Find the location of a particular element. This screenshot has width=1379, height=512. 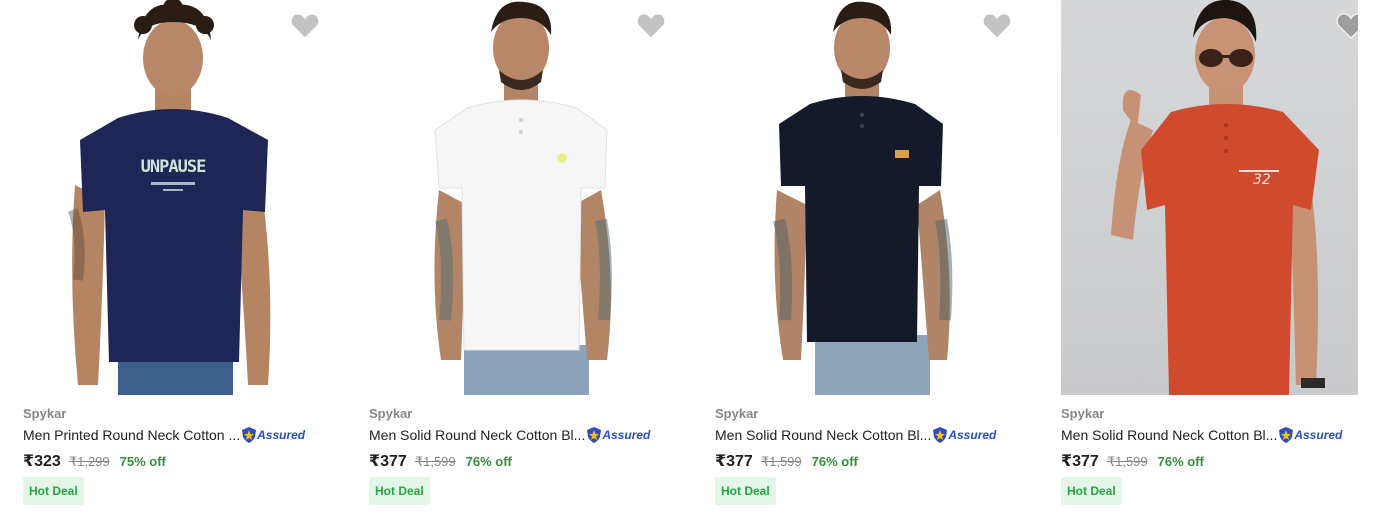

discount-label: 75% off is located at coordinates (142, 461).